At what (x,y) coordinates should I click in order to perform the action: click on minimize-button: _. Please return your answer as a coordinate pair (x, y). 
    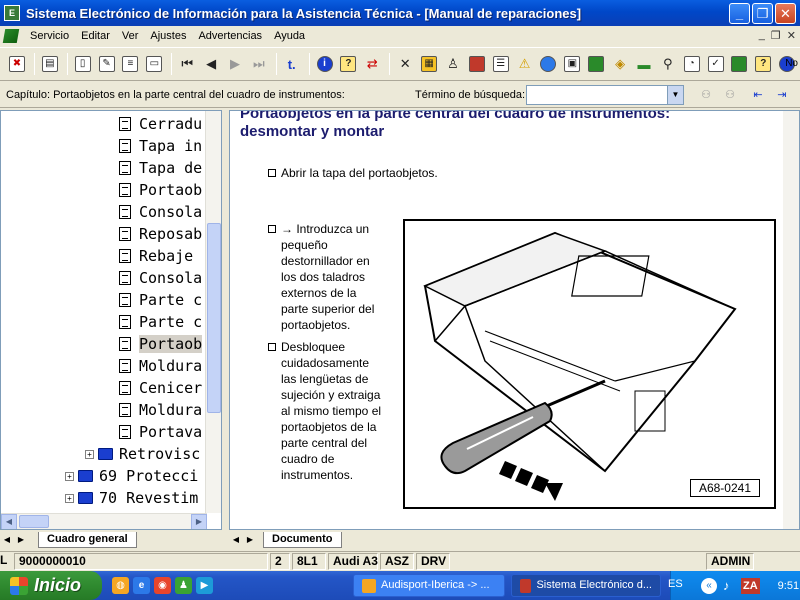
    Looking at the image, I should click on (739, 13).